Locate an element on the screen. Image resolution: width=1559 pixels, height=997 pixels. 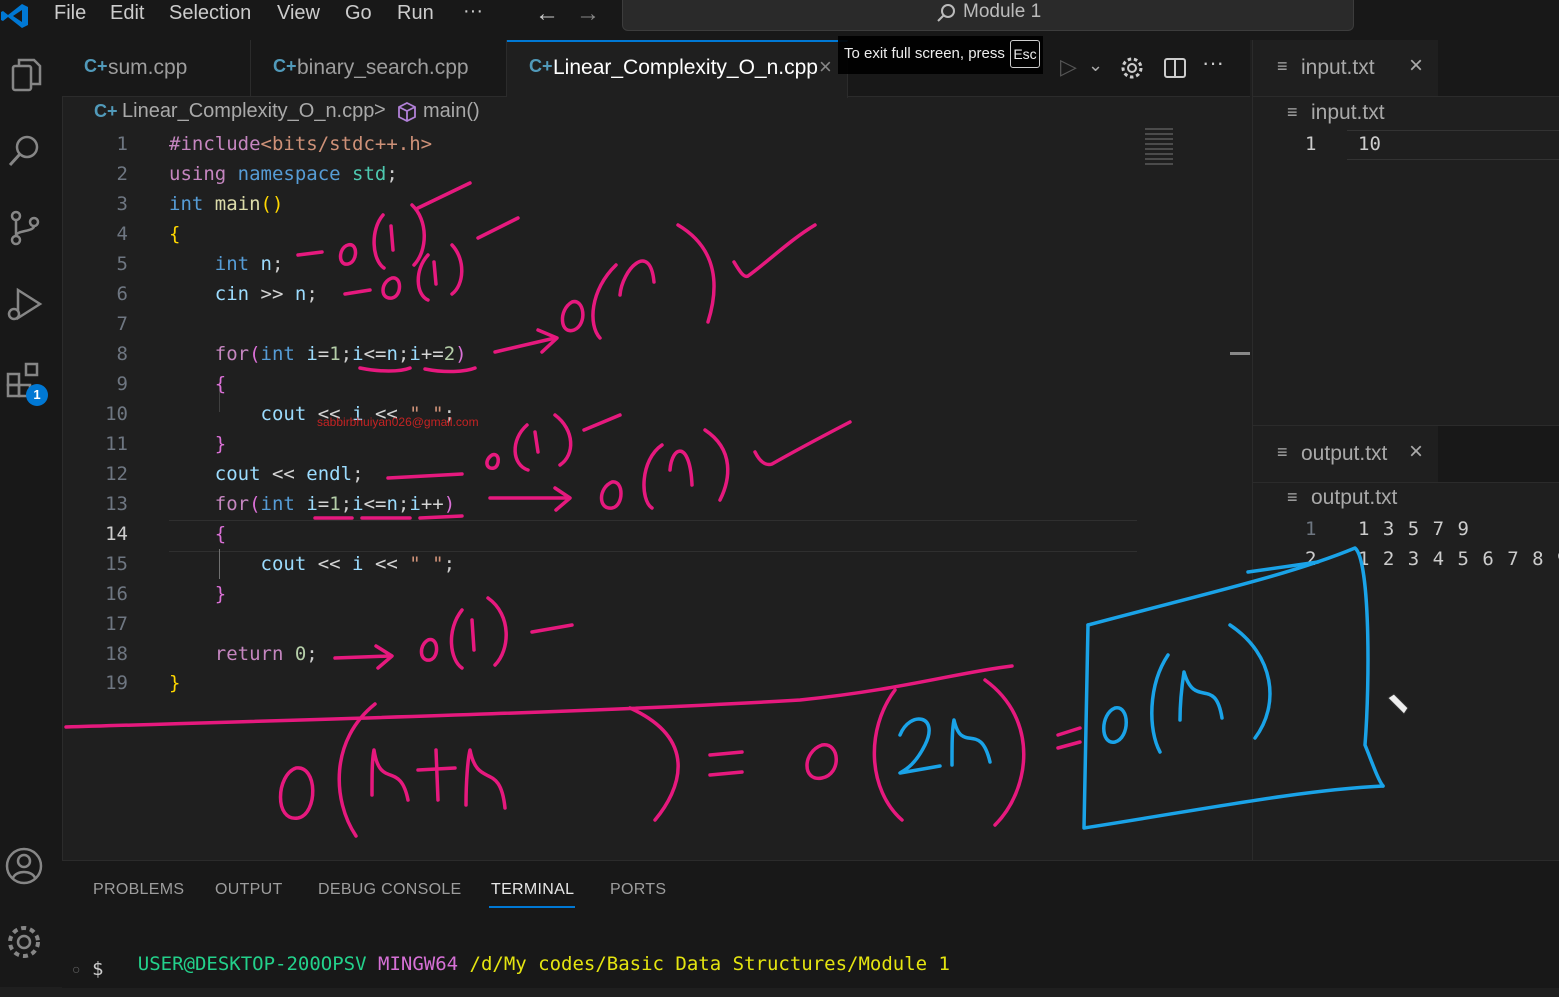
code-line: cin >> n; is located at coordinates (266, 294).